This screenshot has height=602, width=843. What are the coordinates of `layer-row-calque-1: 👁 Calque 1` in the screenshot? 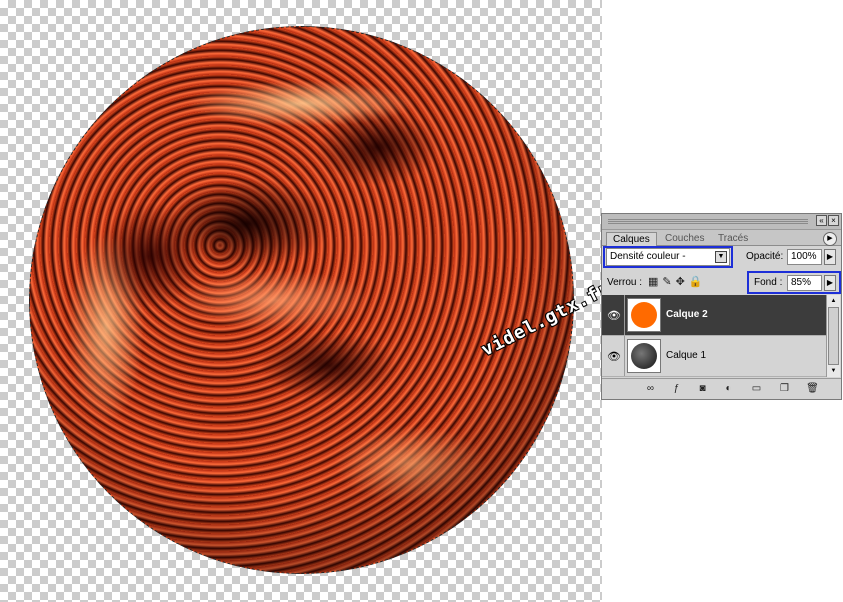 It's located at (714, 356).